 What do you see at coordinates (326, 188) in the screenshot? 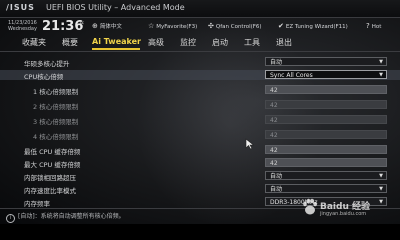
I see `memory-ratio-mode-dropdown: 自动 ▼` at bounding box center [326, 188].